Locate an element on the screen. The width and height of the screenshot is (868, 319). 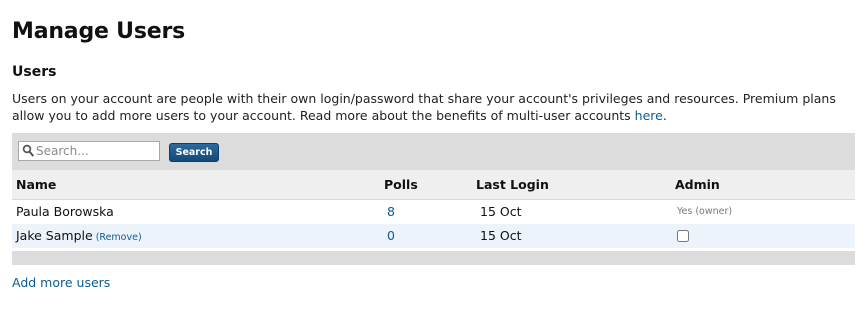
remove-user-link: (Remove) is located at coordinates (119, 237).